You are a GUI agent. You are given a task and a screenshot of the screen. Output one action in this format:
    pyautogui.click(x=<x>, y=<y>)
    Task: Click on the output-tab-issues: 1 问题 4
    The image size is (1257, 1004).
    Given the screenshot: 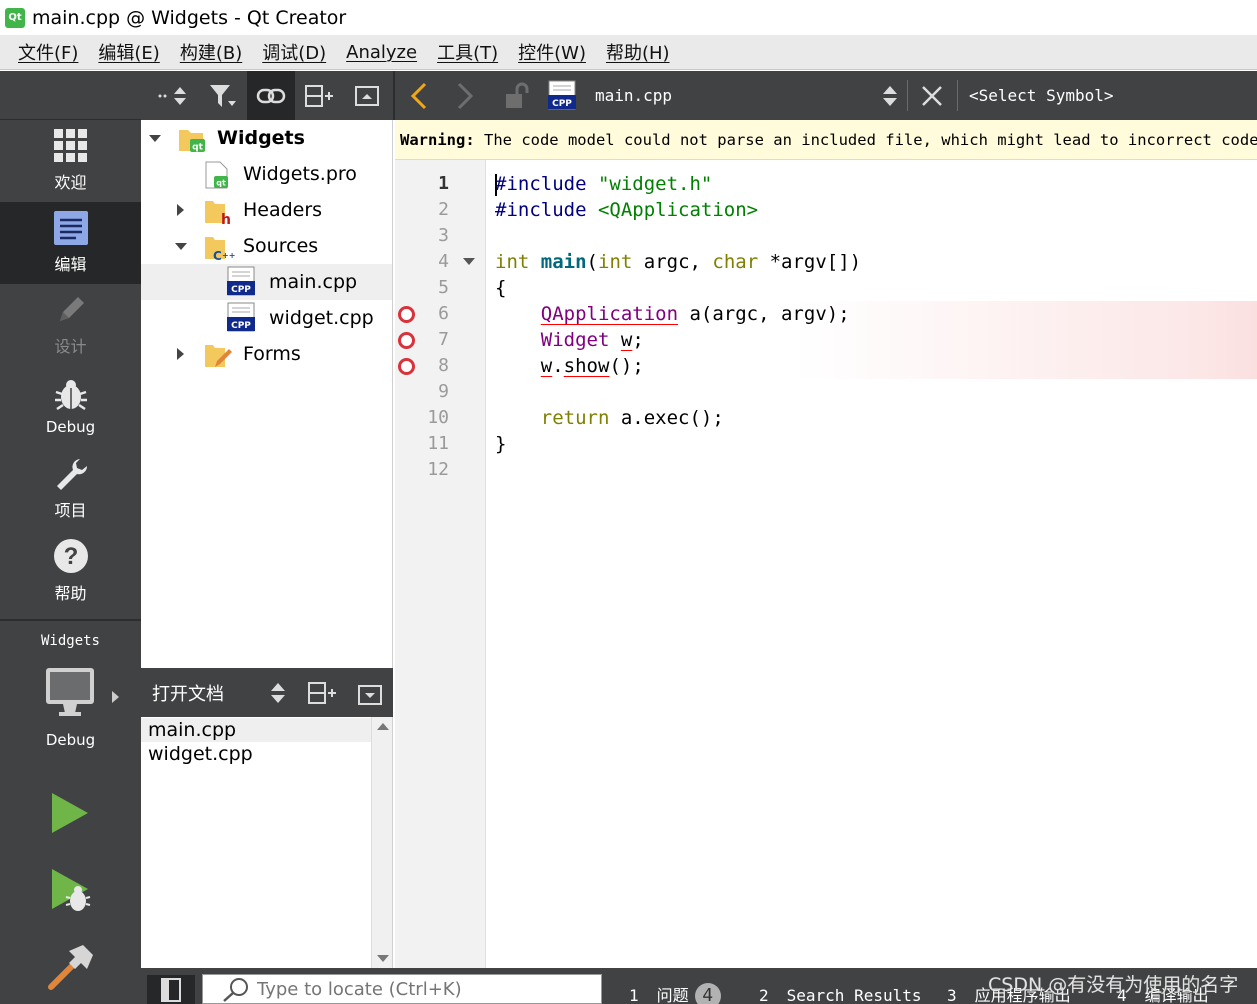 What is the action you would take?
    pyautogui.click(x=675, y=990)
    